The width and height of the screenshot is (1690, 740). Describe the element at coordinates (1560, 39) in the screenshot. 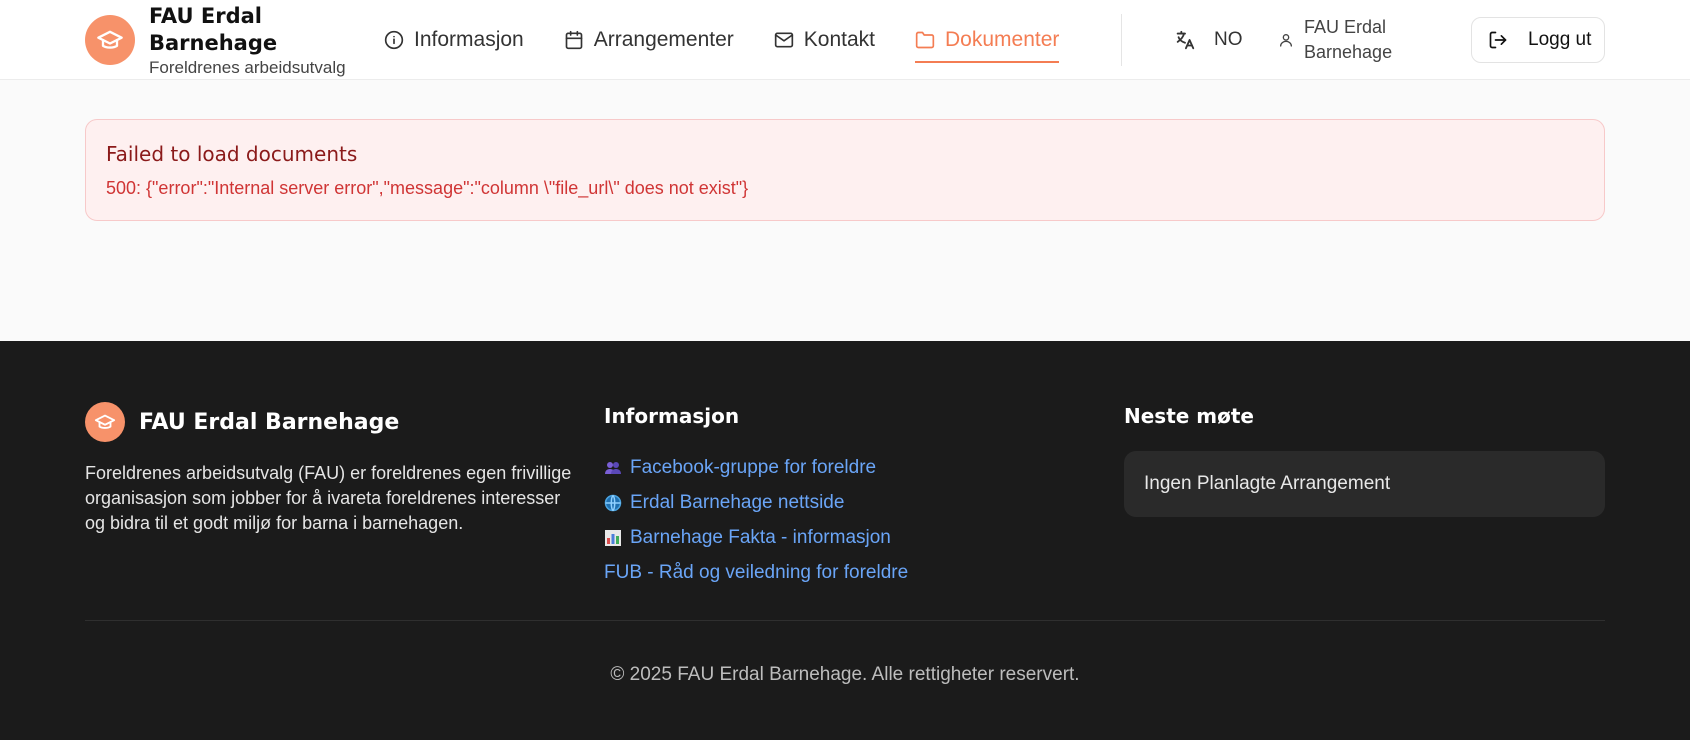

I see `logout-label: Logg ut` at that location.